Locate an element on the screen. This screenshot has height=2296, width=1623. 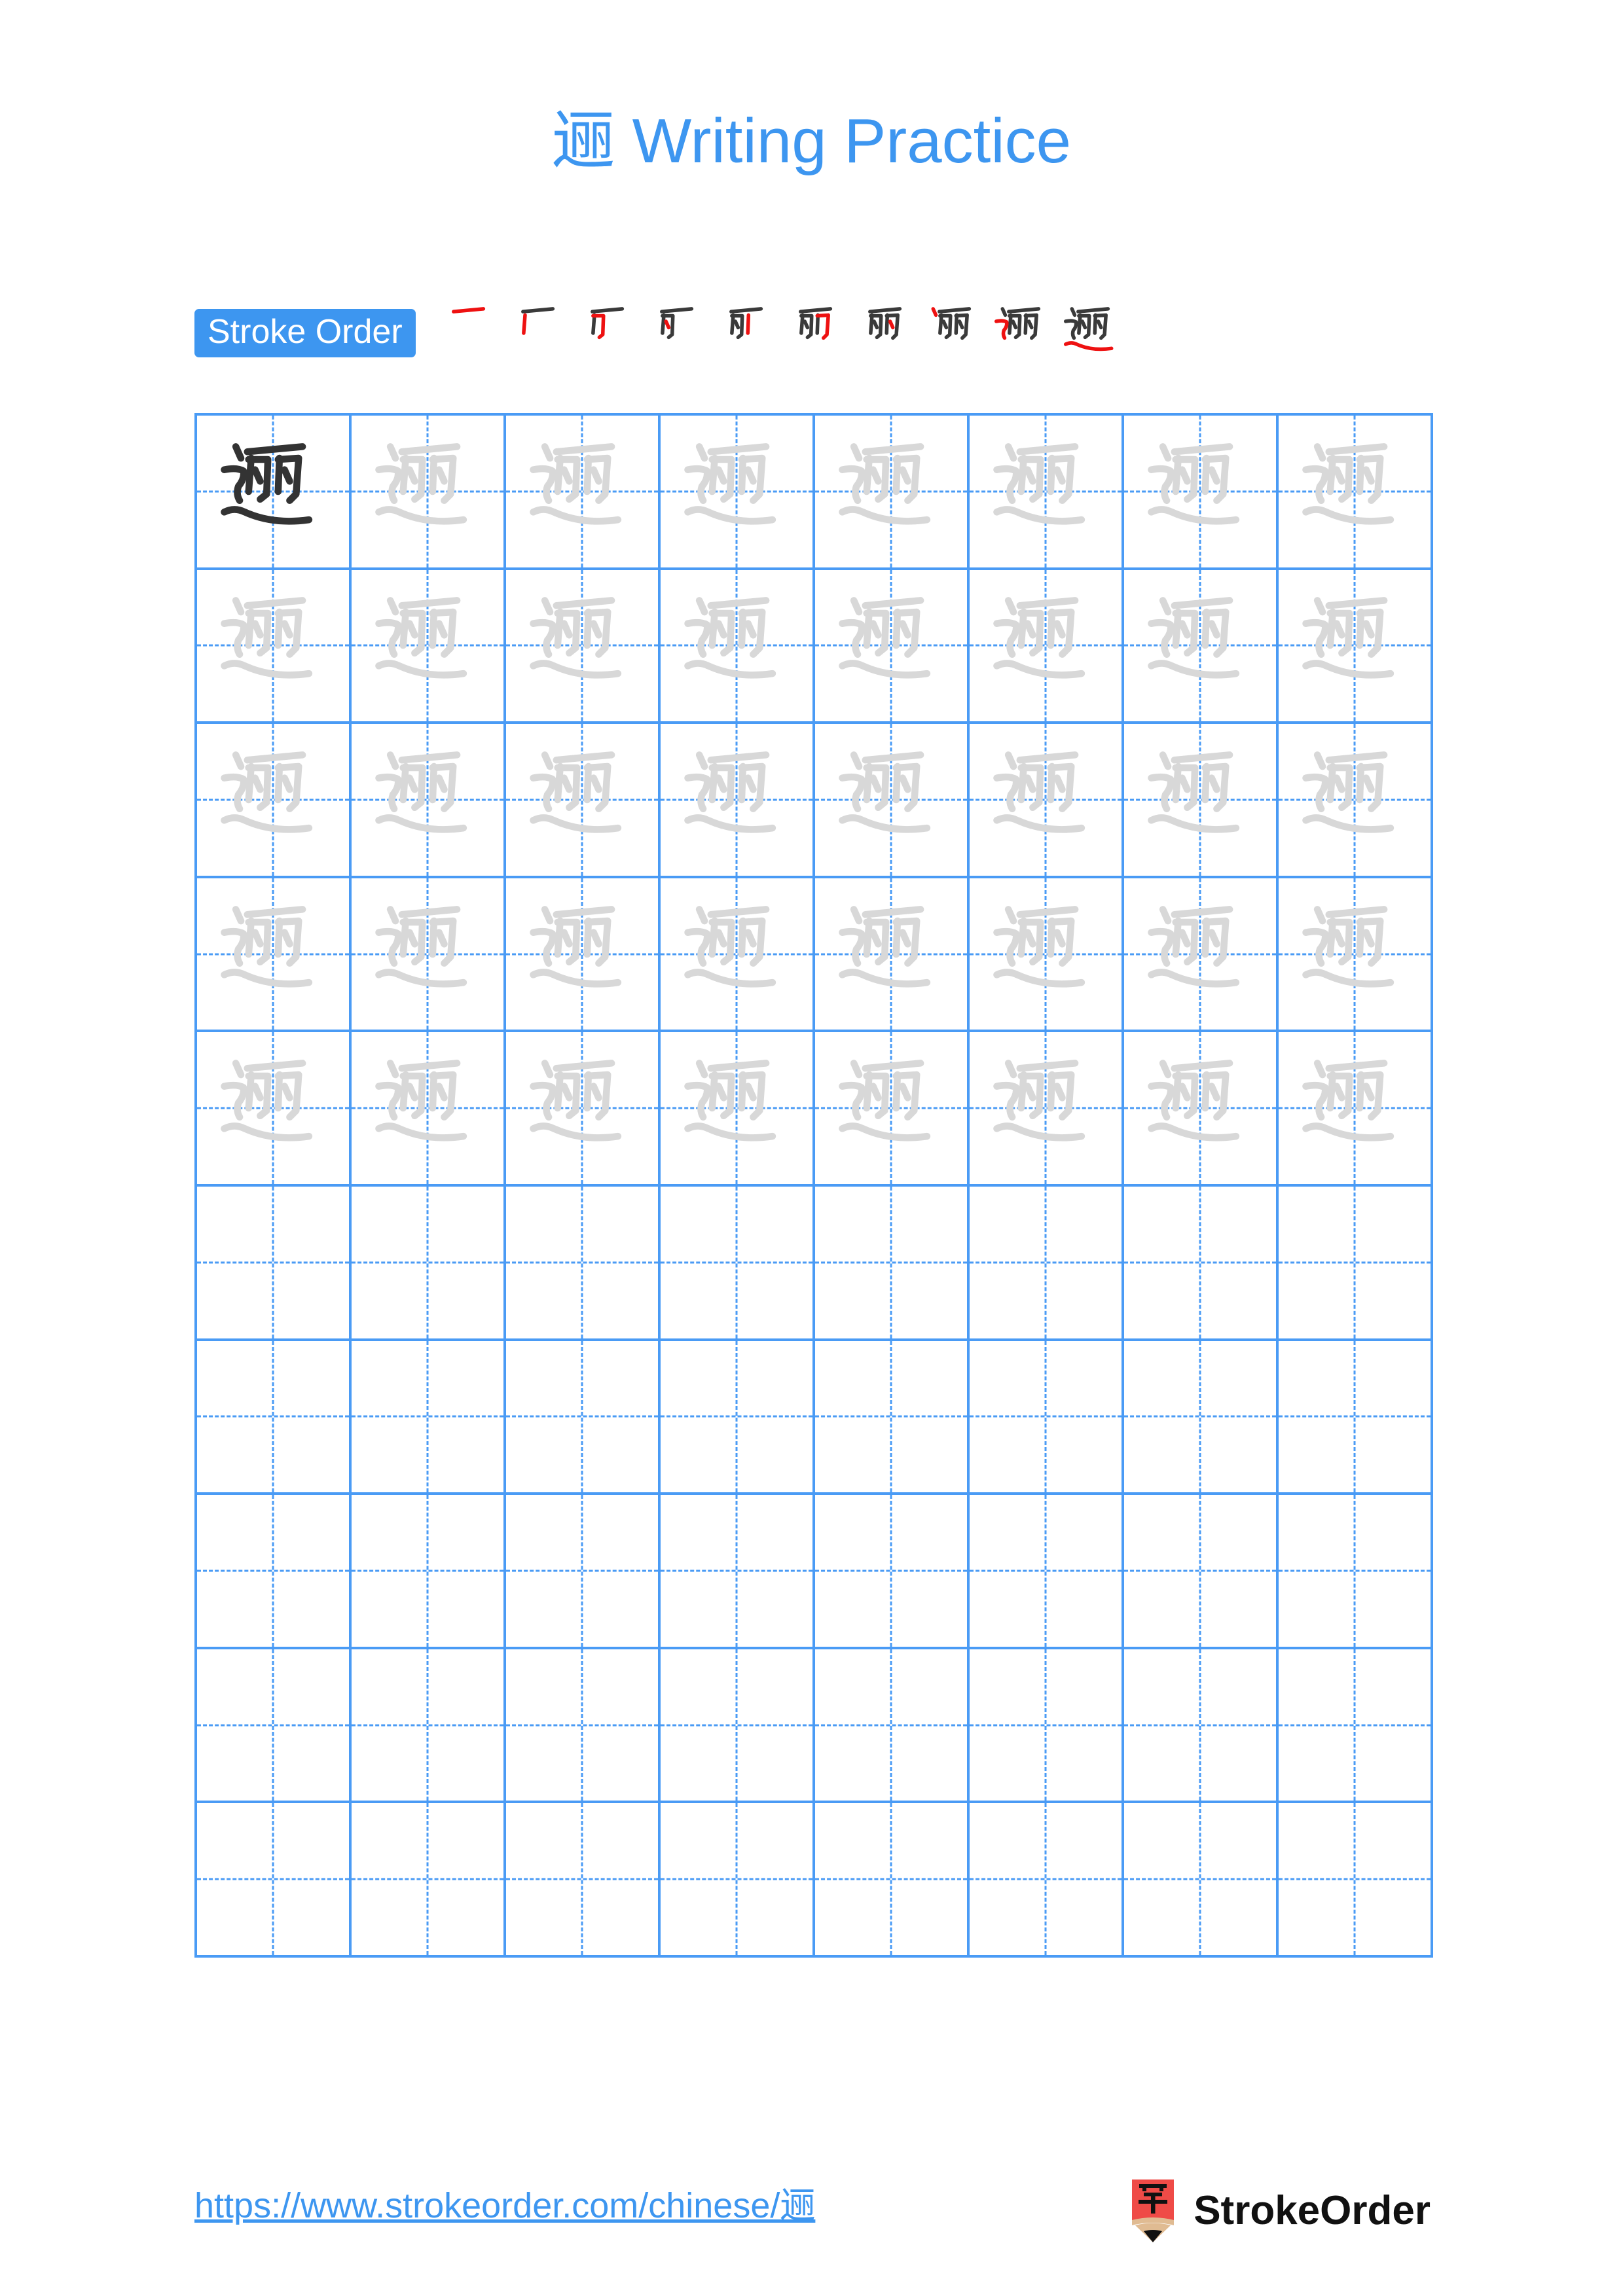
practice-cell-model is located at coordinates (274, 493).